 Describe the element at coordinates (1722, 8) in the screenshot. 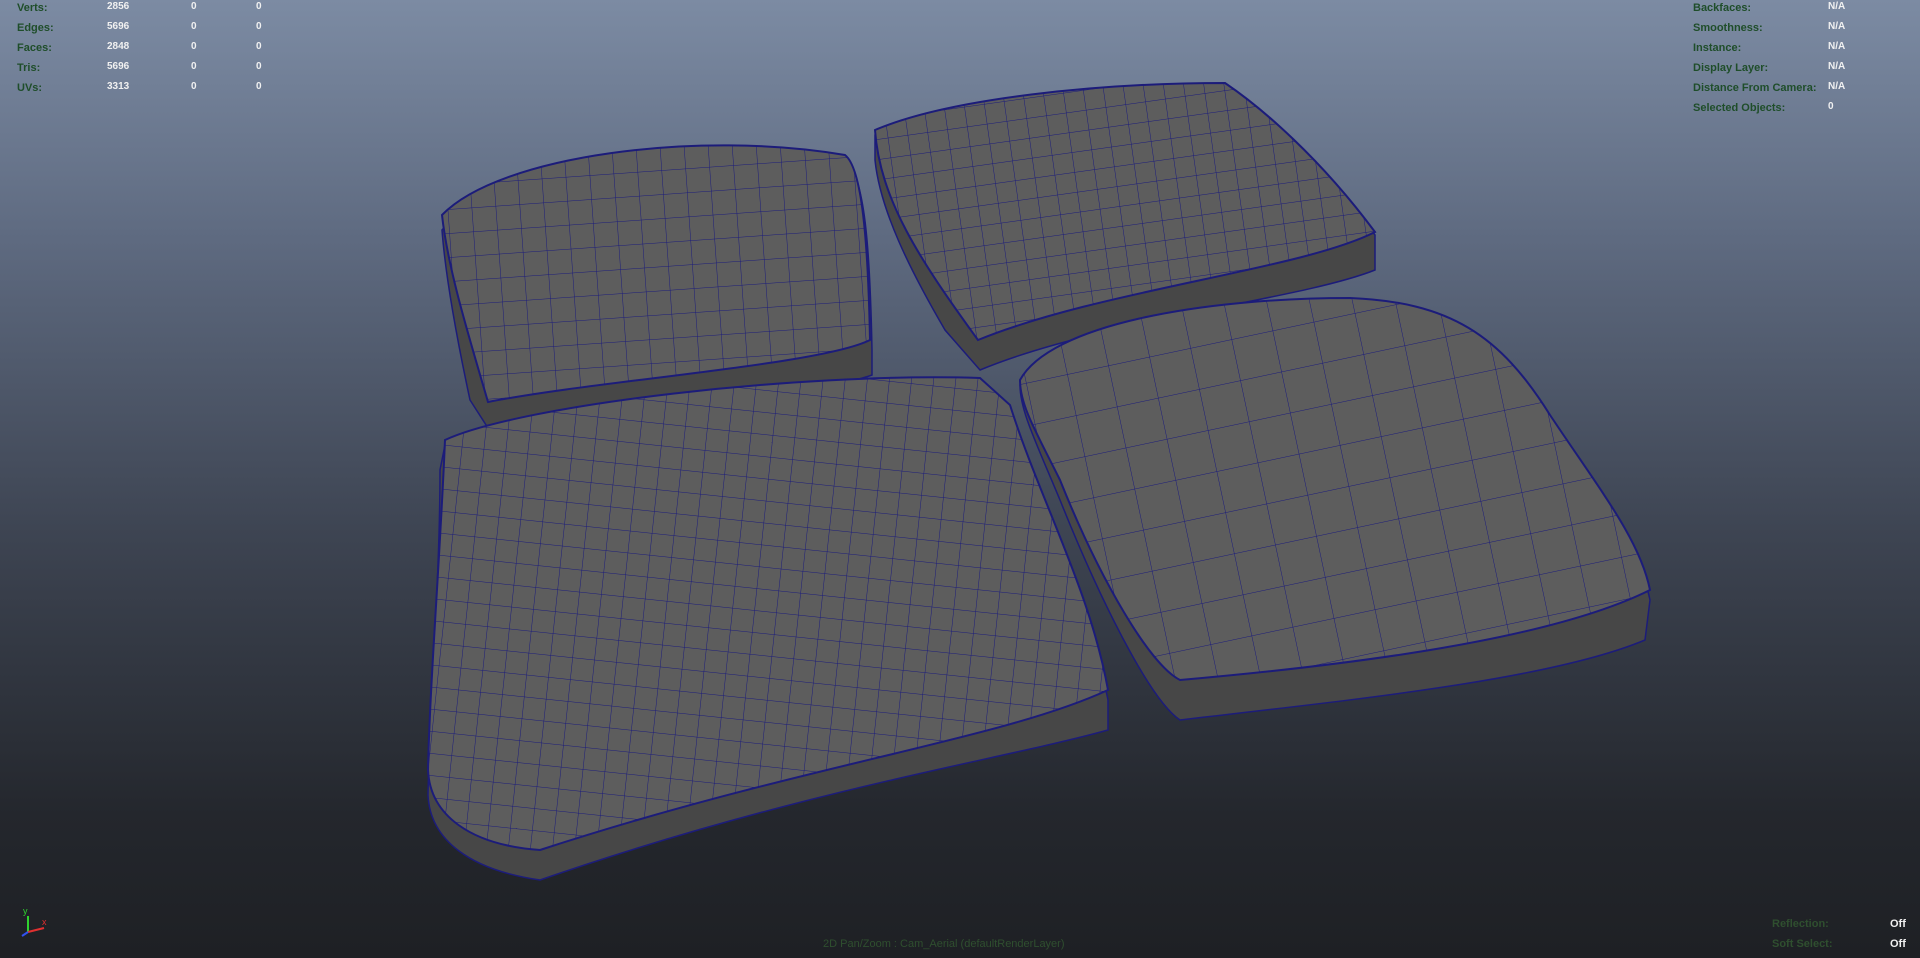

I see `info-label: Backfaces:` at that location.